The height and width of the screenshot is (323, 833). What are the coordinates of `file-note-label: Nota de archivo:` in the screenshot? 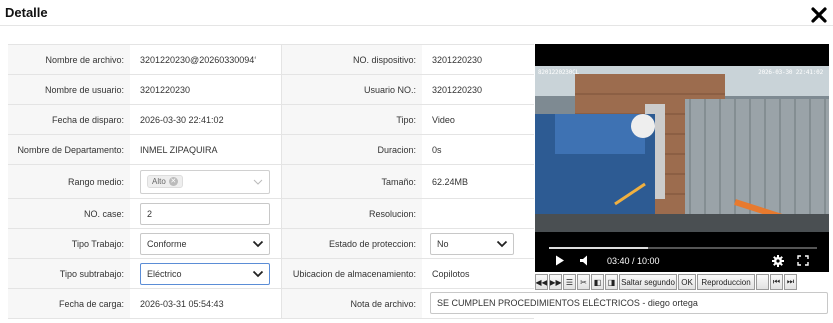 It's located at (352, 303).